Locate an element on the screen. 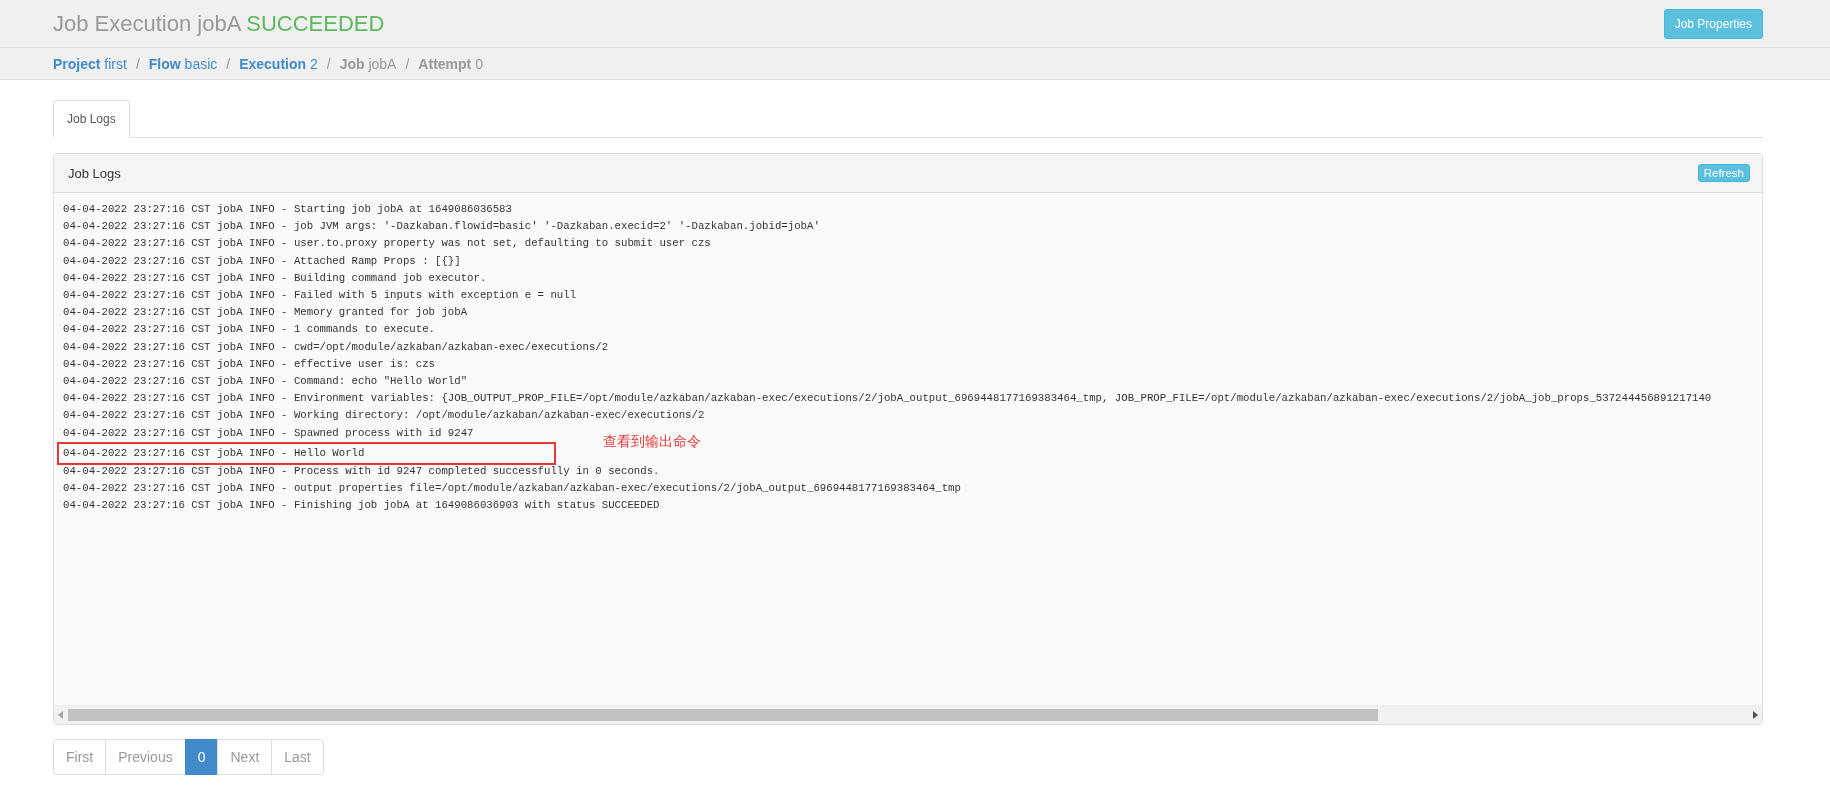 This screenshot has height=788, width=1830. breadcrumb-item: Job jobA is located at coordinates (368, 63).